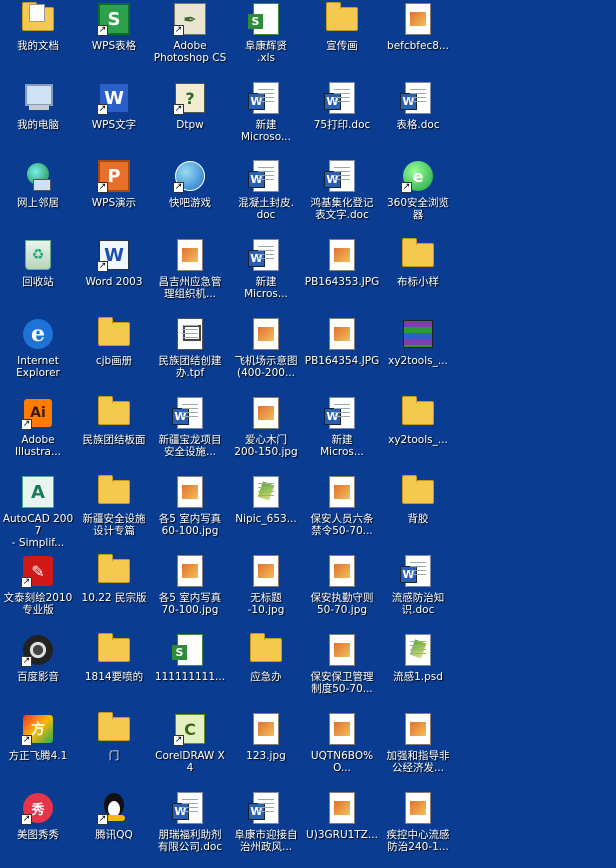 Image resolution: width=616 pixels, height=868 pixels. Describe the element at coordinates (189, 808) in the screenshot. I see `pengruifu-doc-icon: W` at that location.